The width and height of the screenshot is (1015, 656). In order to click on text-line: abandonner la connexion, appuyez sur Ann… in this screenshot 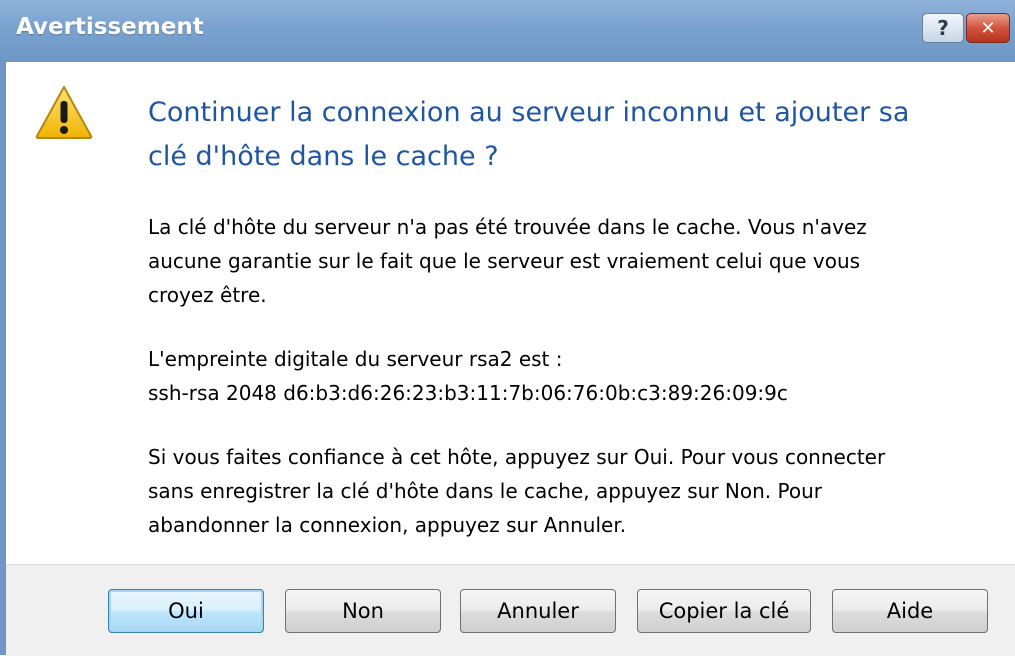, I will do `click(387, 525)`.